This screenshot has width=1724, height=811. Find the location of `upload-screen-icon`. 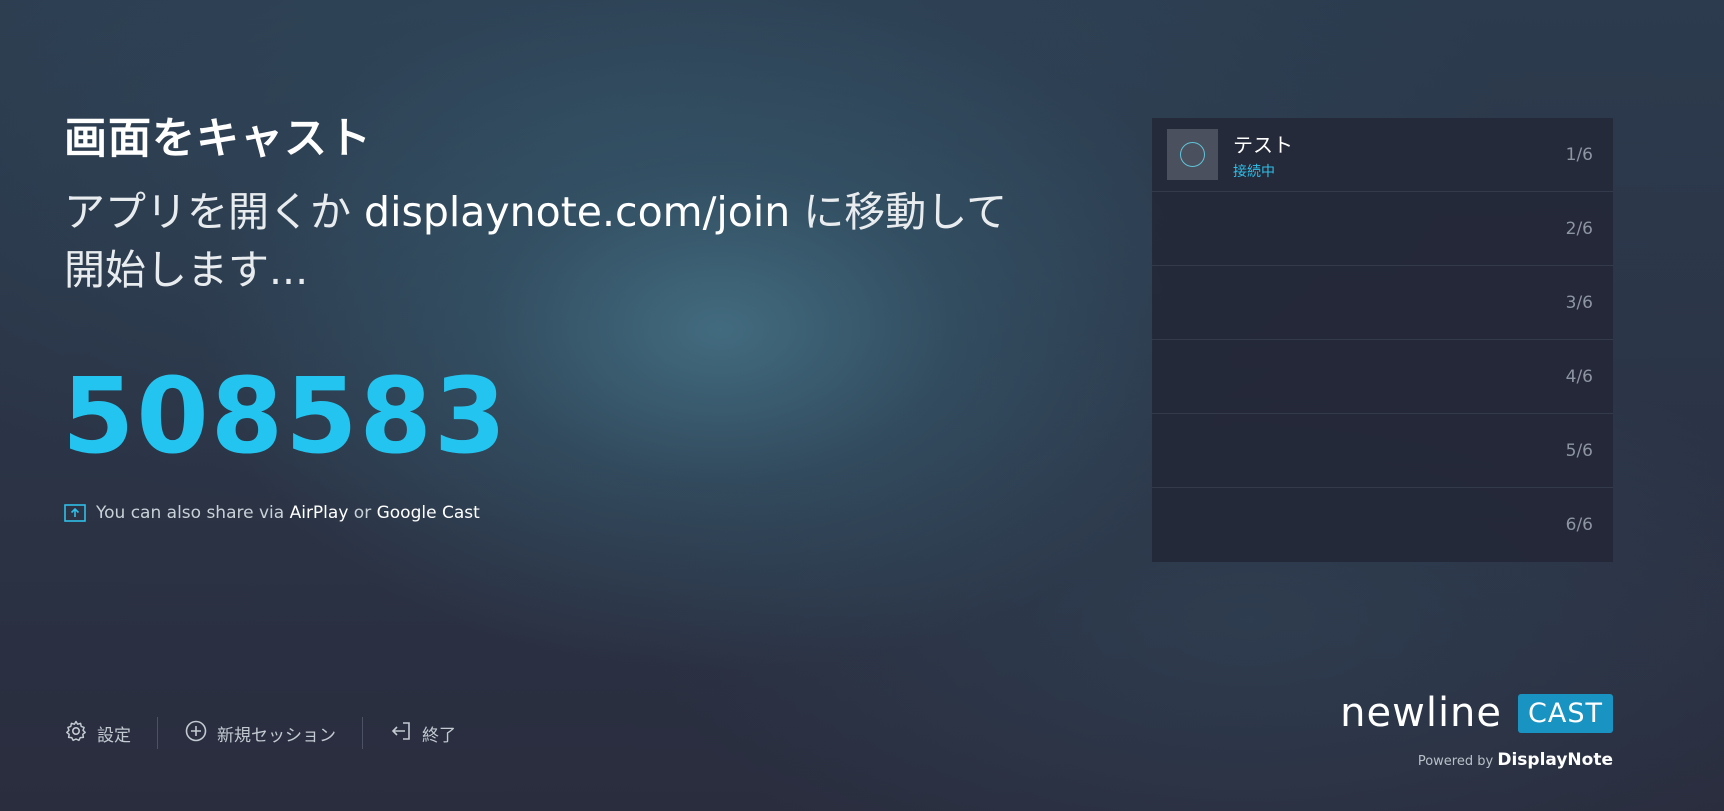

upload-screen-icon is located at coordinates (75, 513).